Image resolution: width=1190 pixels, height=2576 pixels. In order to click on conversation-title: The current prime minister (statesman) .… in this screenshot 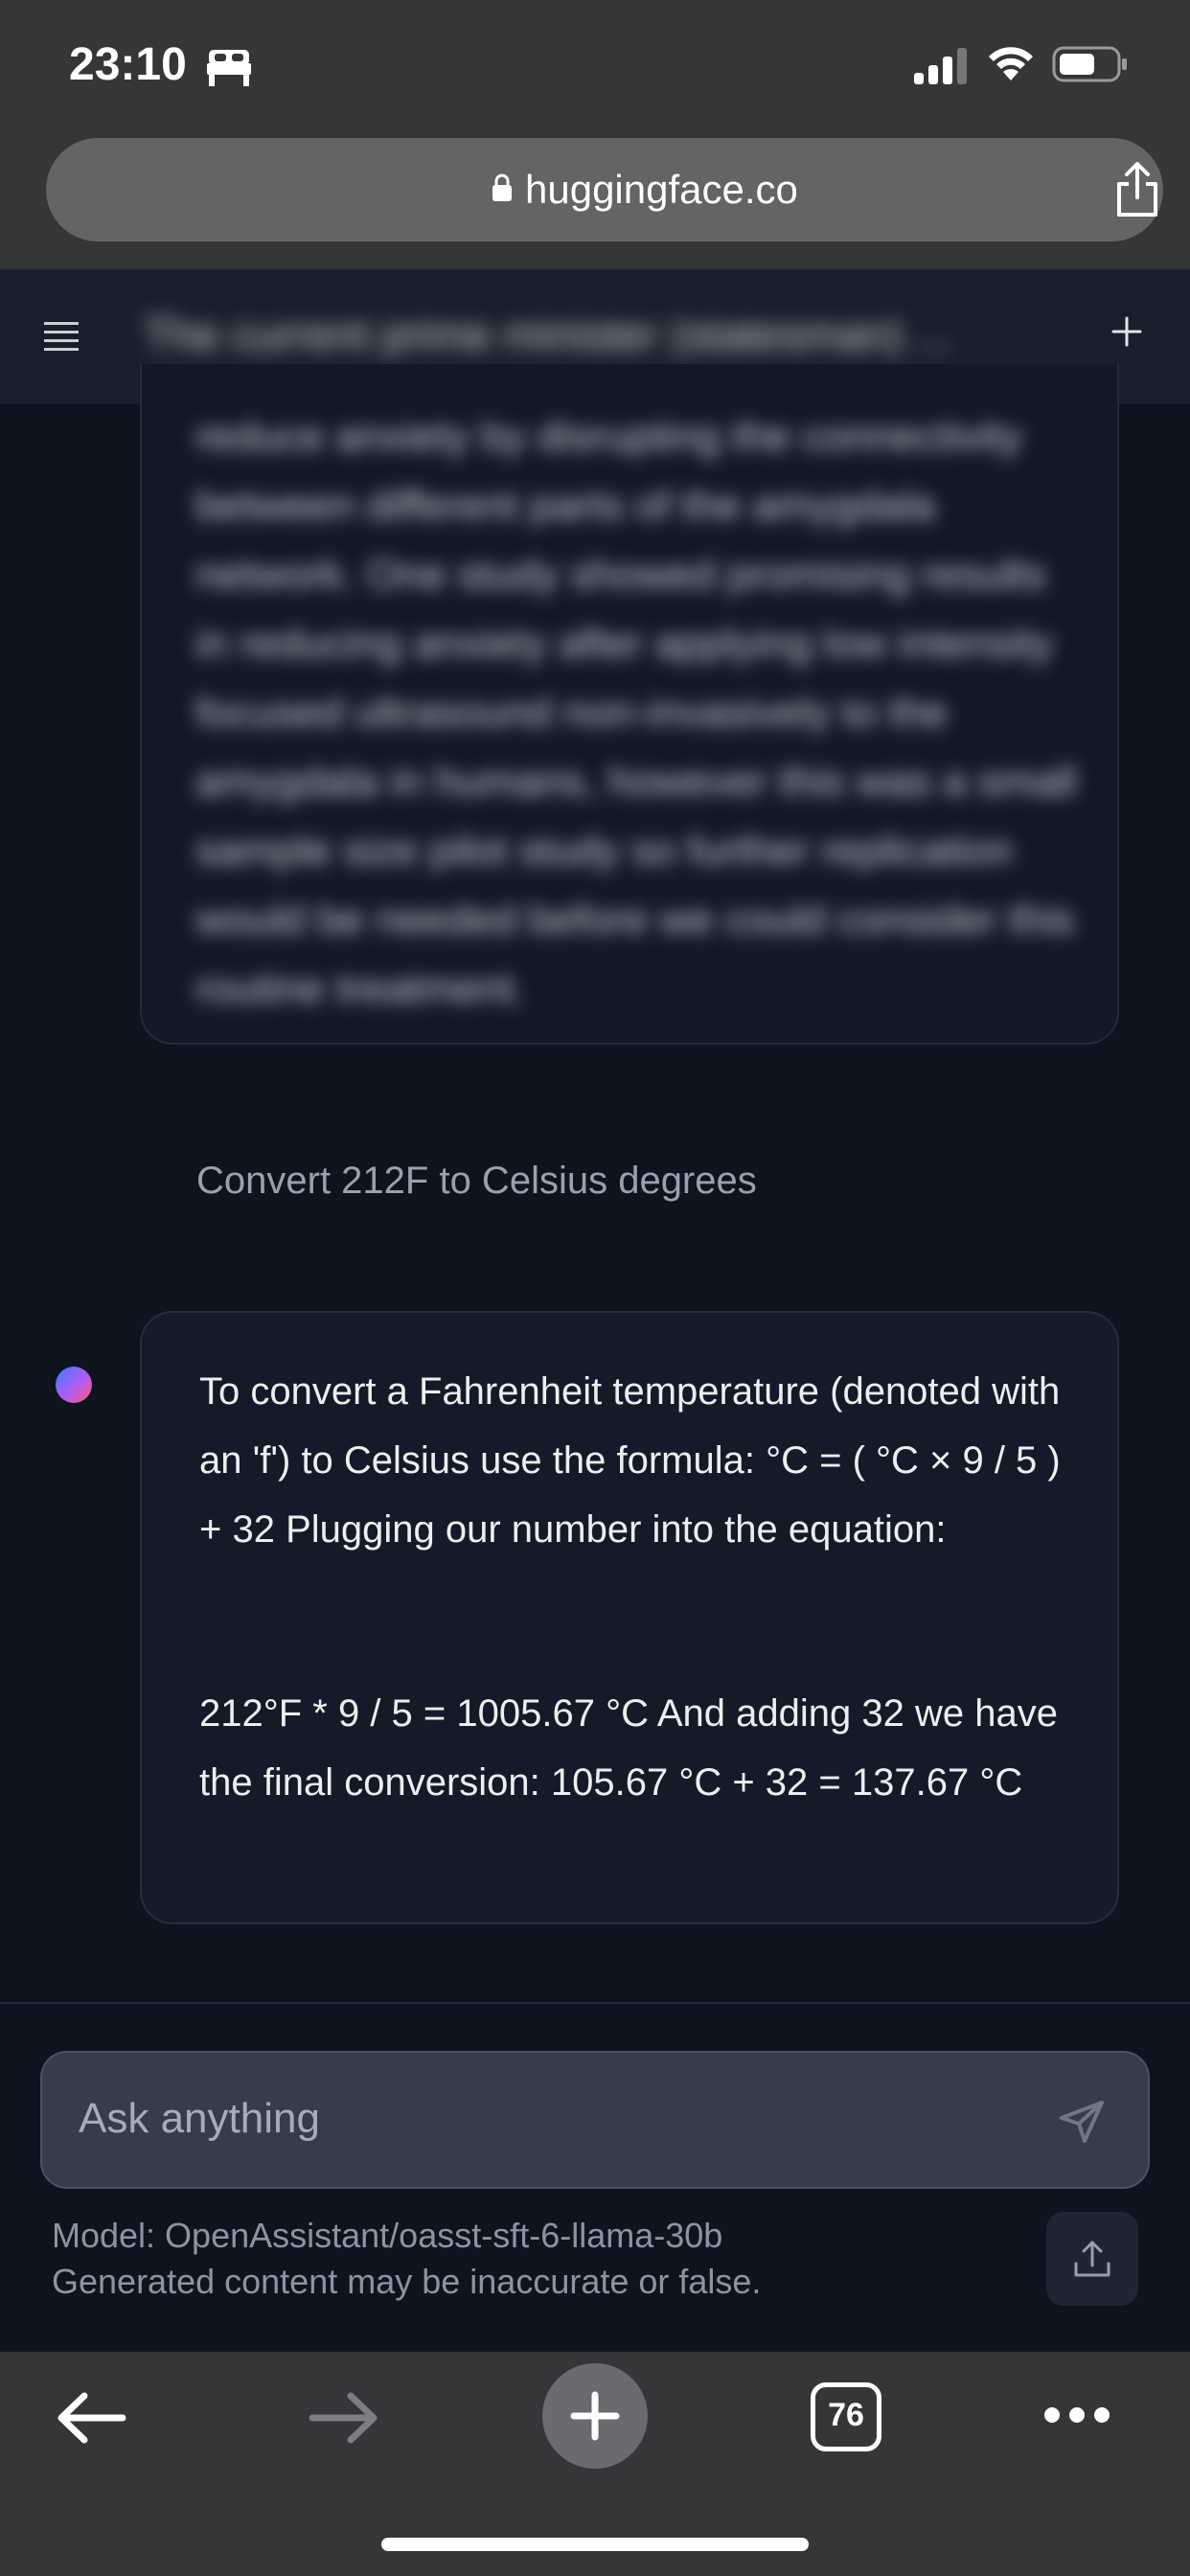, I will do `click(548, 334)`.